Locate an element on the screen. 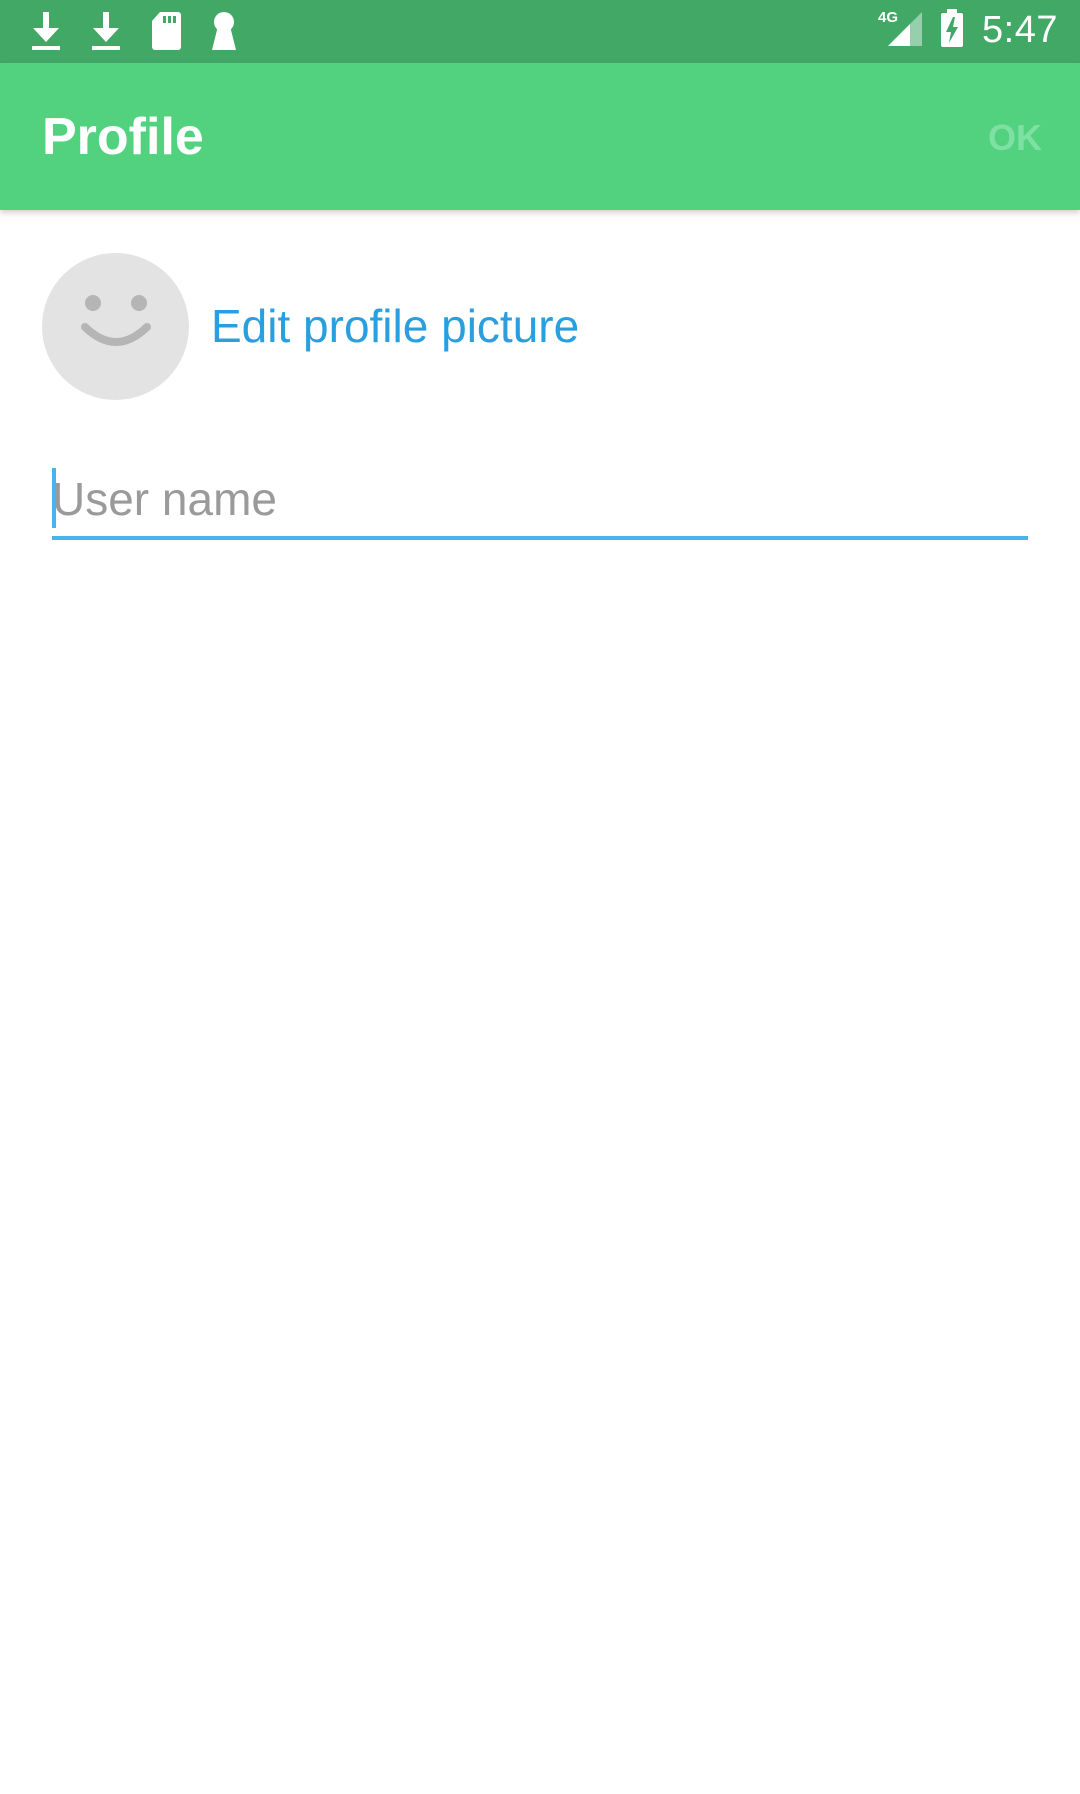 The height and width of the screenshot is (1794, 1080). username-input is located at coordinates (540, 501).